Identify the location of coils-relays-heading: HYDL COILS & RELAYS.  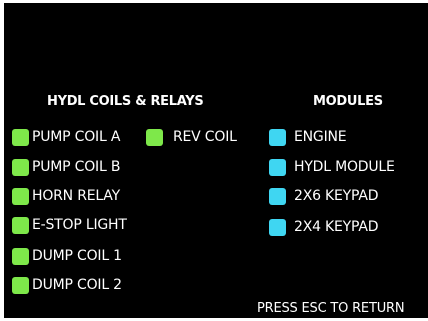
(125, 101).